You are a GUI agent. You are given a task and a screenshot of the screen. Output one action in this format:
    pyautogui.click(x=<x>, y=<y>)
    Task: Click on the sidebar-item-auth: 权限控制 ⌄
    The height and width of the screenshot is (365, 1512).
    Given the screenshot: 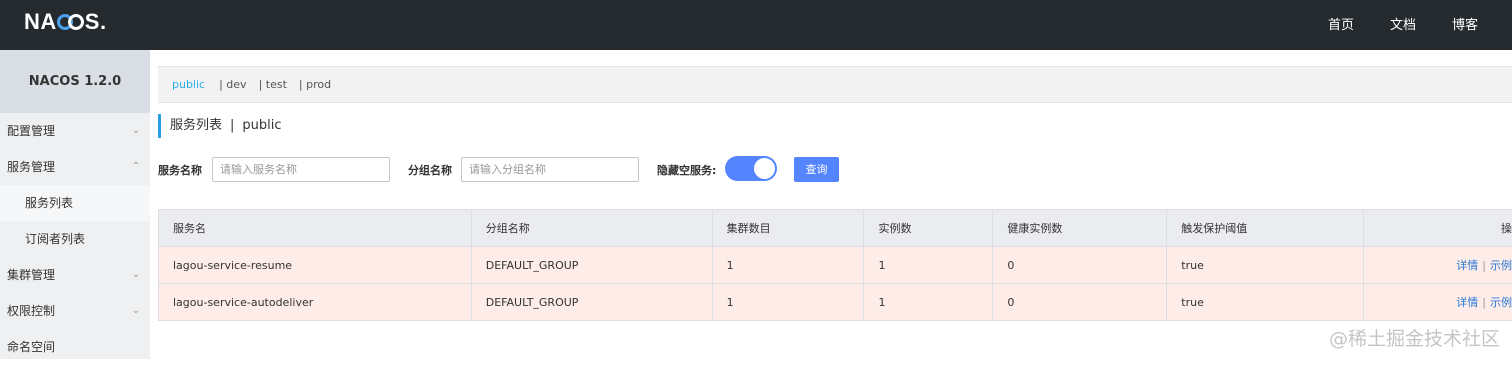 What is the action you would take?
    pyautogui.click(x=75, y=311)
    